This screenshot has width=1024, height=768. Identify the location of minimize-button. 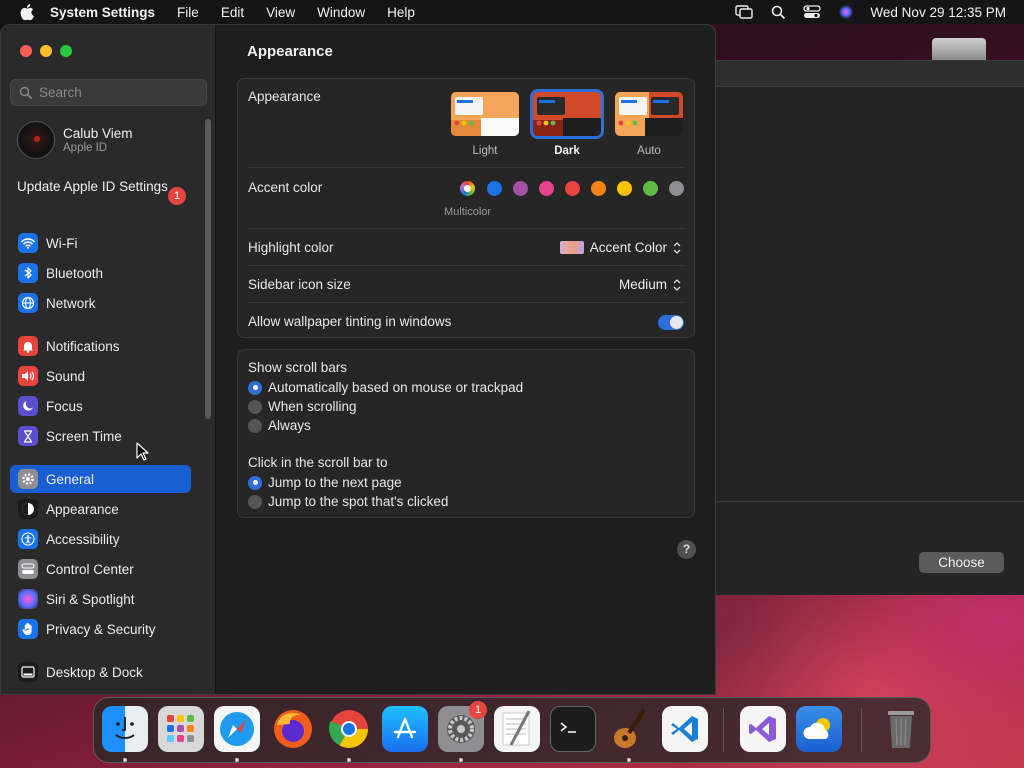
(46, 51).